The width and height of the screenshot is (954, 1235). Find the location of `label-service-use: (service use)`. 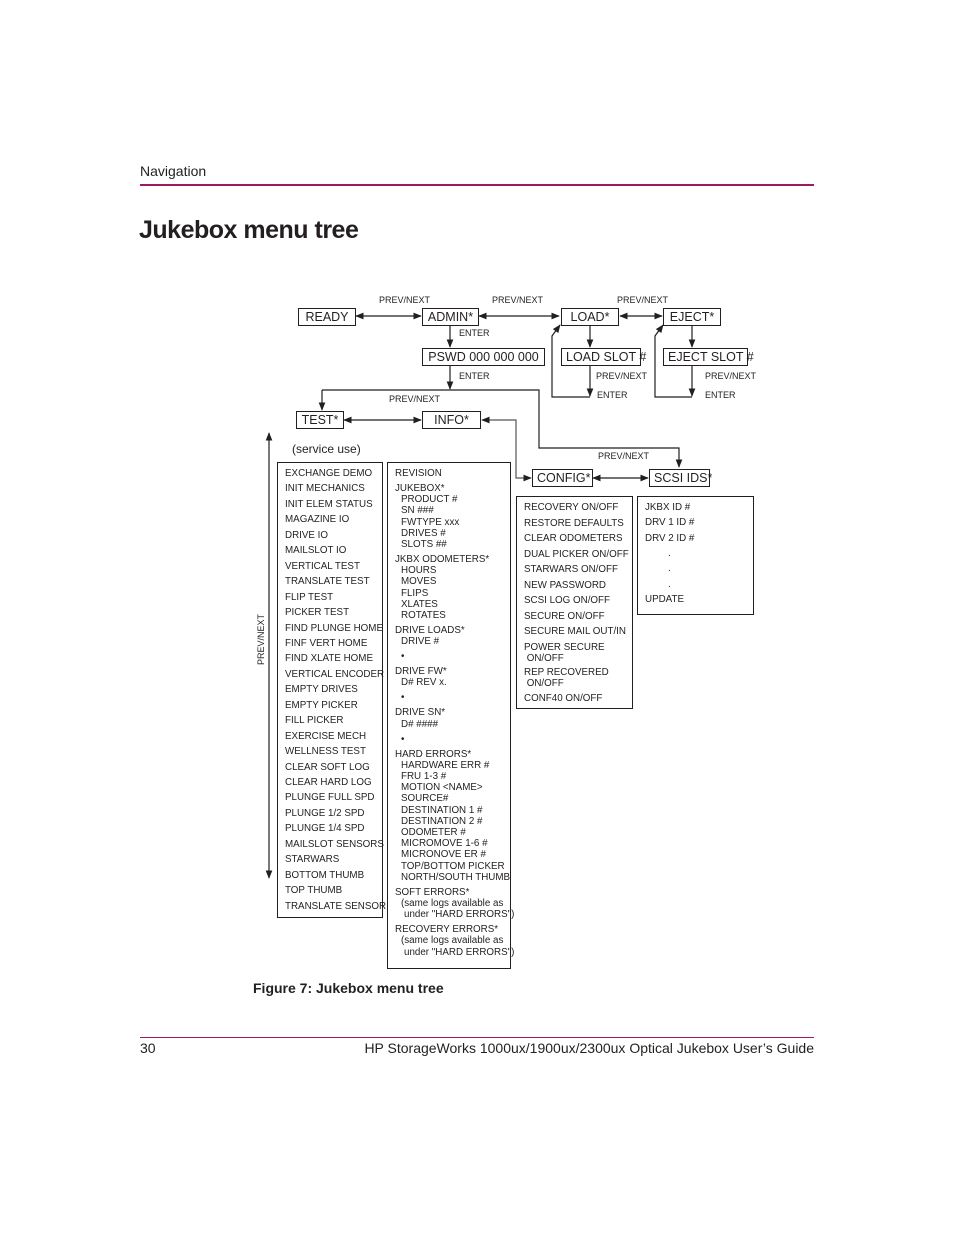

label-service-use: (service use) is located at coordinates (326, 449).